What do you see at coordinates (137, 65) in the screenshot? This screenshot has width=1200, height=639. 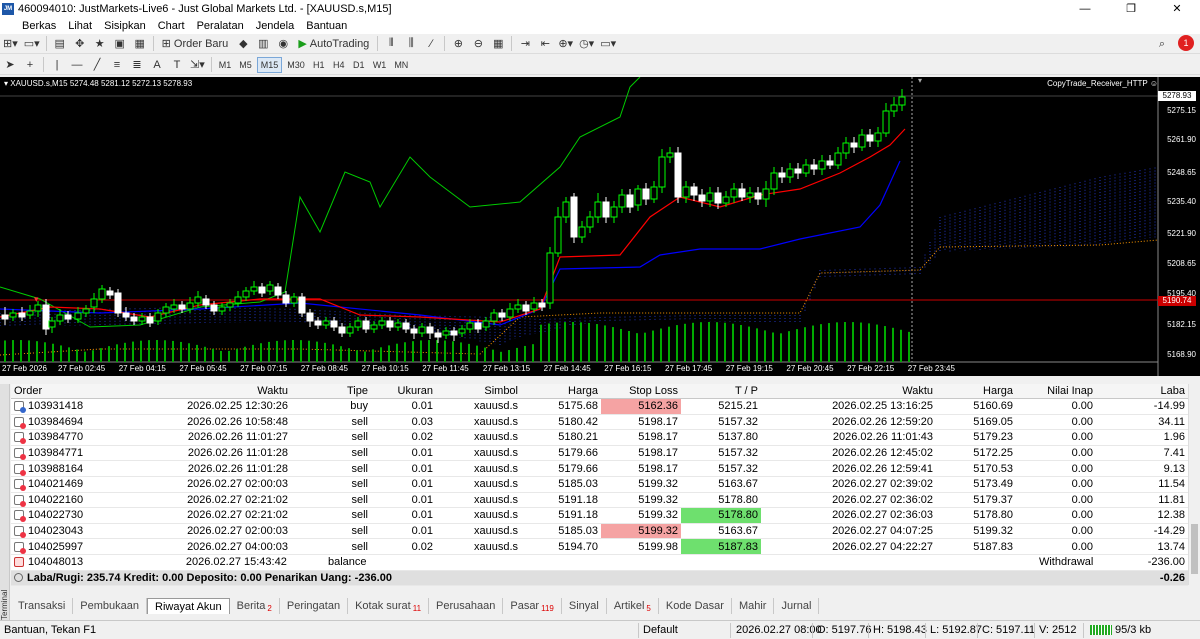 I see `fibonacci-icon: ≣` at bounding box center [137, 65].